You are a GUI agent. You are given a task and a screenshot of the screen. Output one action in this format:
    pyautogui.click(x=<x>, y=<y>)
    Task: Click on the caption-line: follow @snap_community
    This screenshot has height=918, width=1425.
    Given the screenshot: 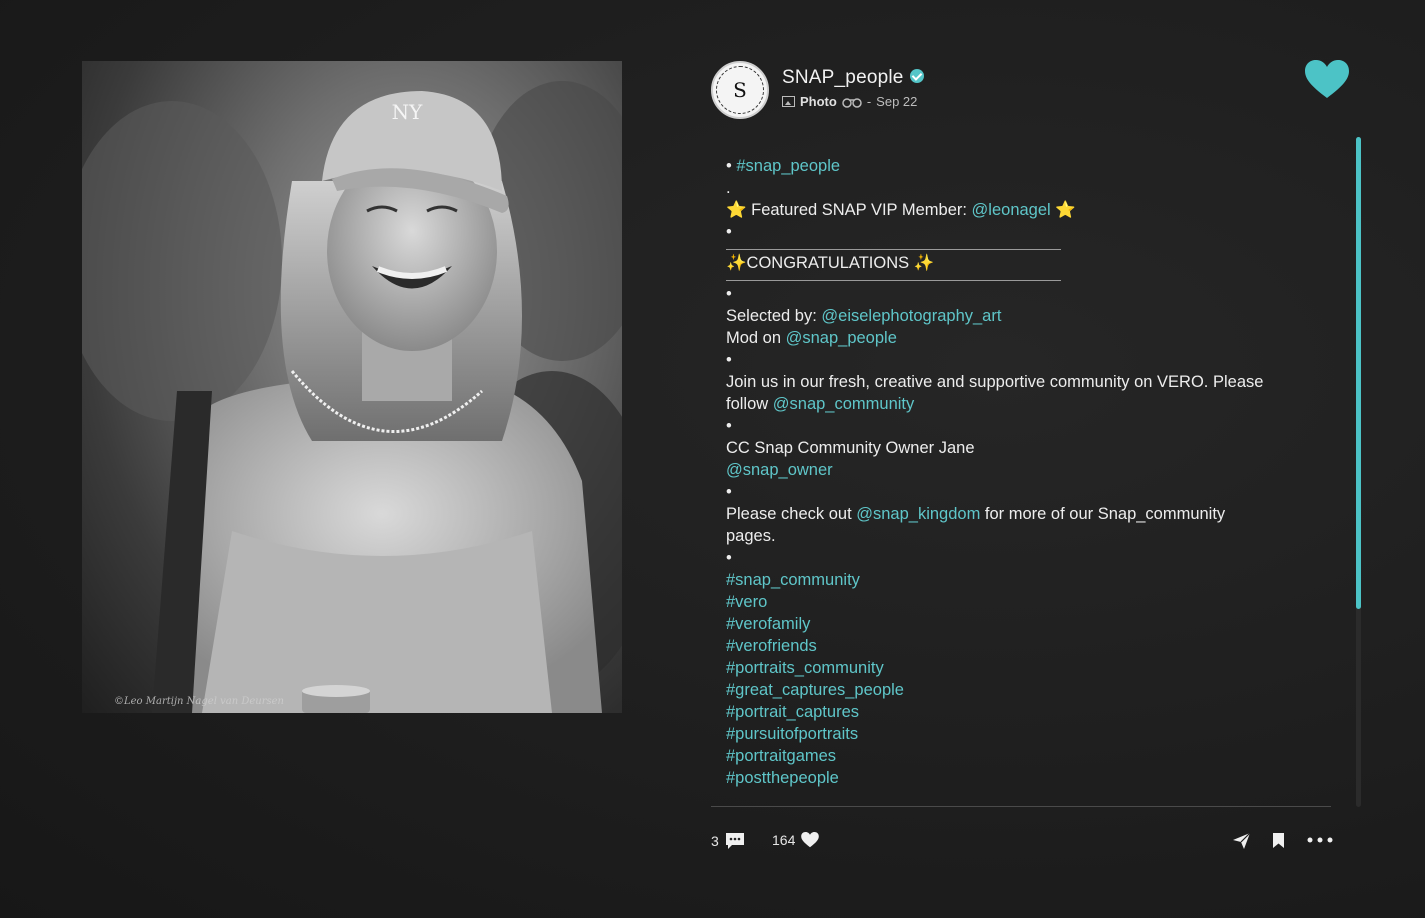 What is the action you would take?
    pyautogui.click(x=1026, y=404)
    